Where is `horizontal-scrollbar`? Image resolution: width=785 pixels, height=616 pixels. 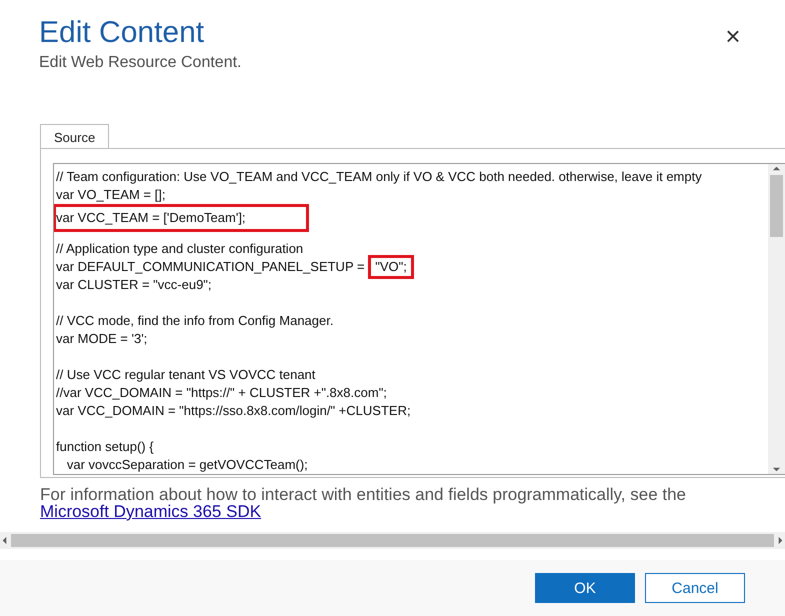 horizontal-scrollbar is located at coordinates (392, 540).